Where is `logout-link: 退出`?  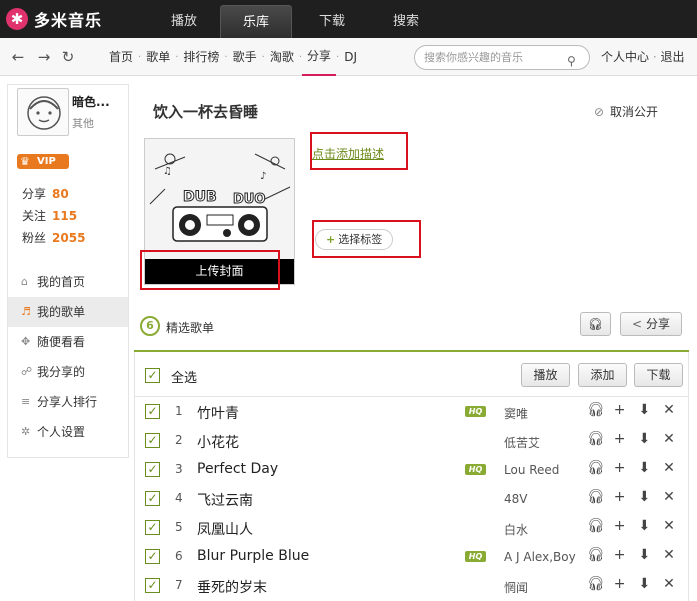
logout-link: 退出 is located at coordinates (672, 57).